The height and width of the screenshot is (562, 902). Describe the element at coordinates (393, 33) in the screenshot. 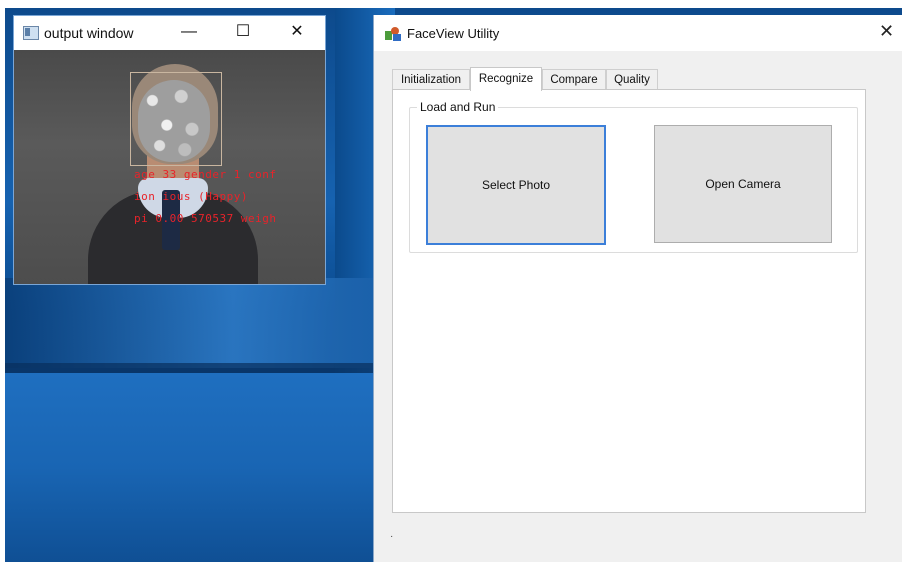

I see `faceview-app-icon` at that location.